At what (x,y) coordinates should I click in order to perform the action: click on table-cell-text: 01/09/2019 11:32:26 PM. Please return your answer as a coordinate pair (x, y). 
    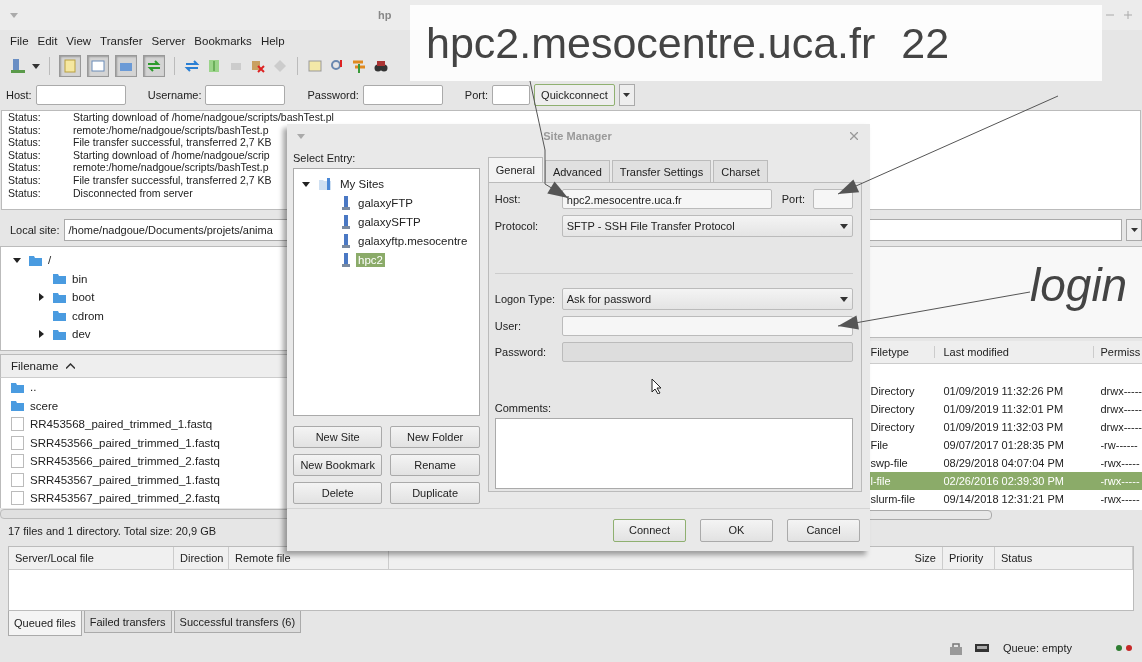
    Looking at the image, I should click on (1003, 391).